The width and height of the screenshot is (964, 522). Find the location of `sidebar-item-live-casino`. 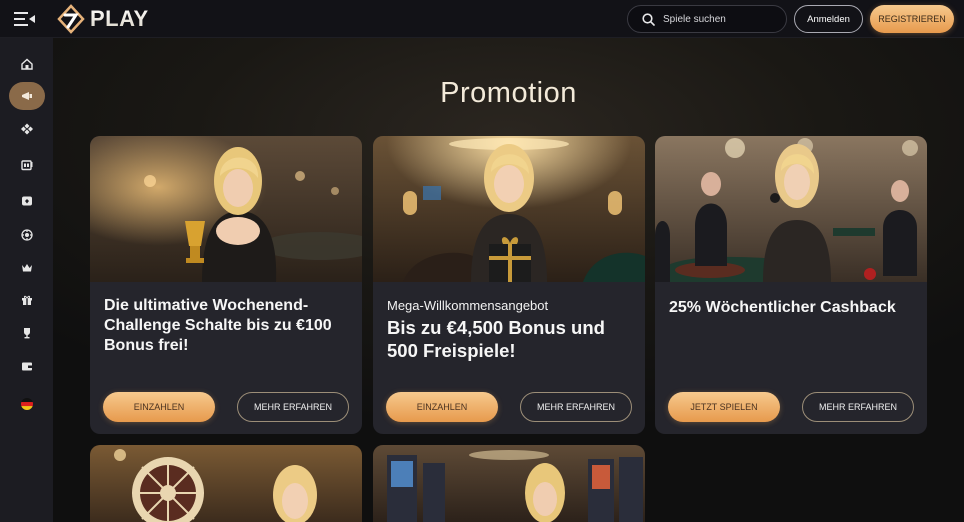

sidebar-item-live-casino is located at coordinates (27, 201).